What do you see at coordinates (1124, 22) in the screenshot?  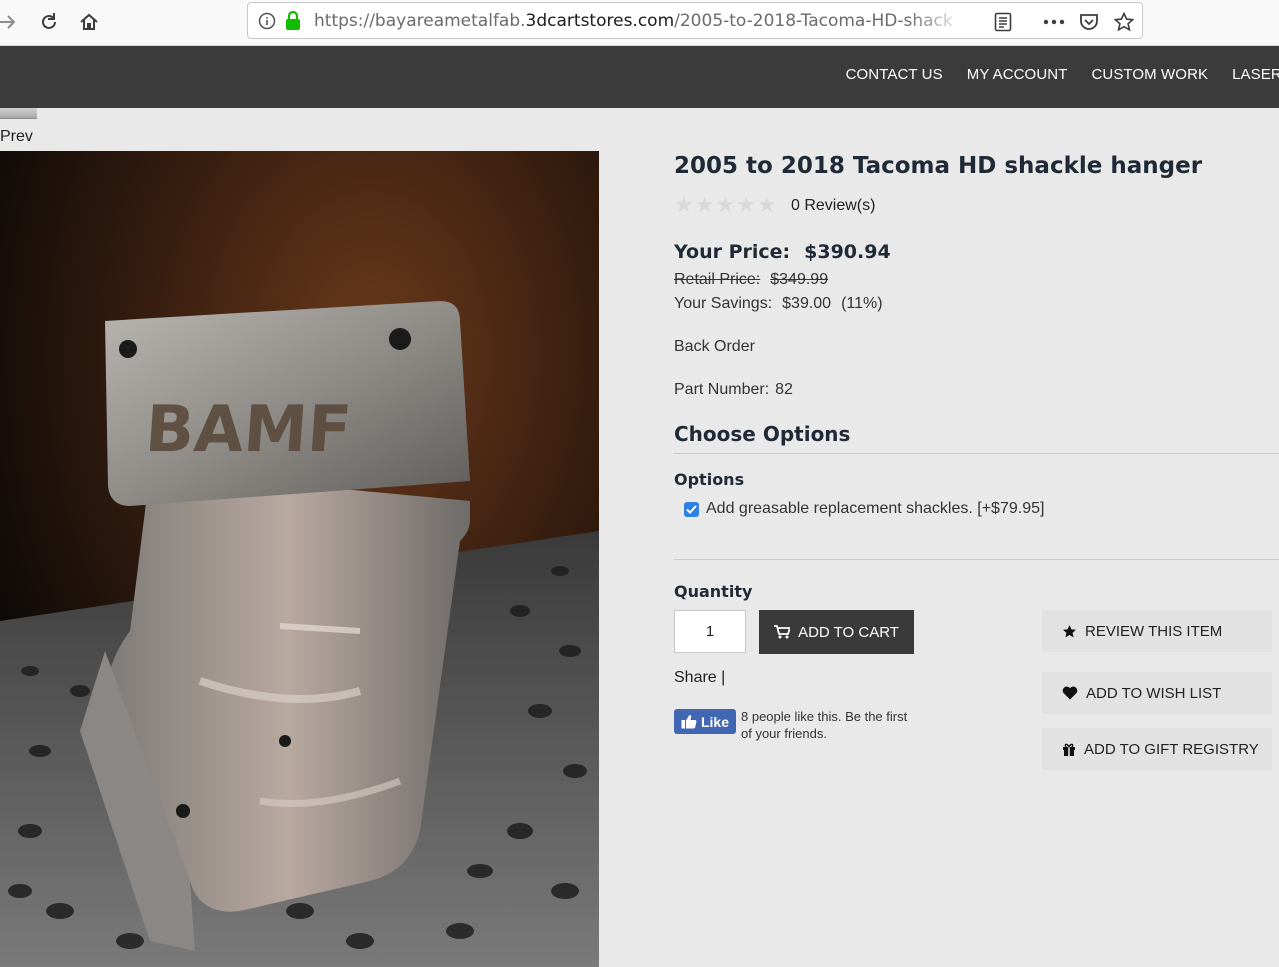 I see `bookmark-star-icon` at bounding box center [1124, 22].